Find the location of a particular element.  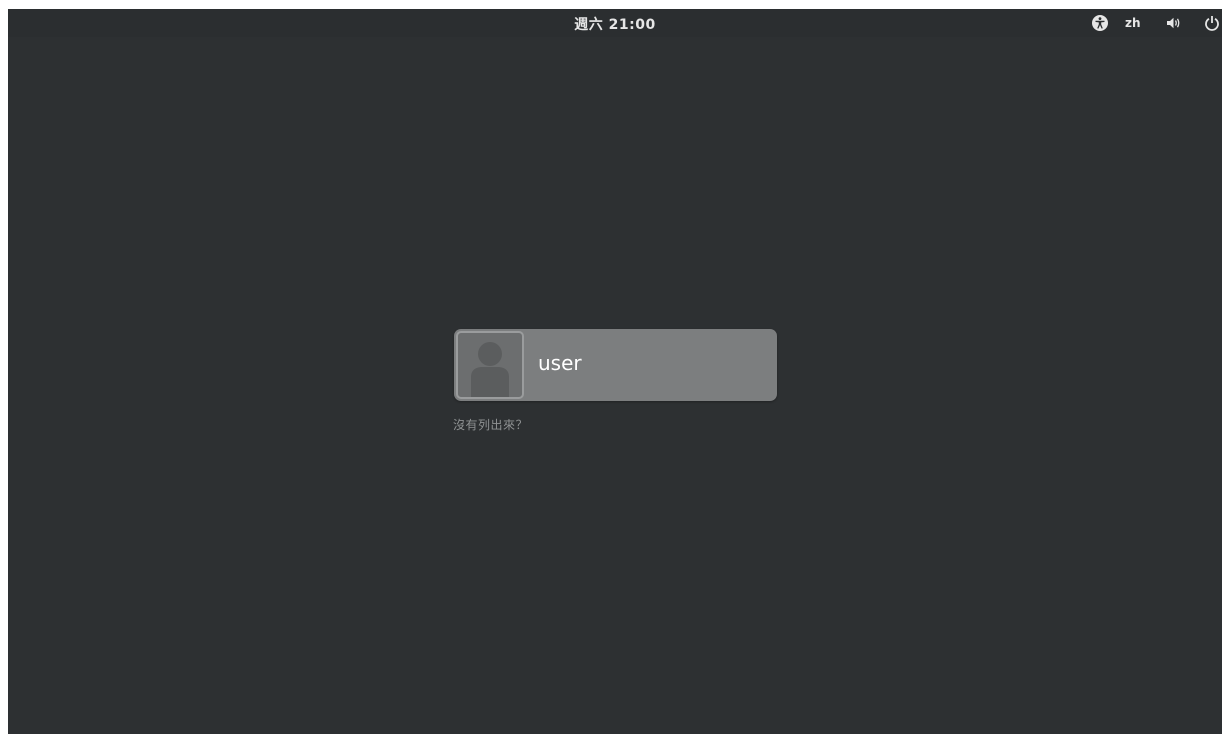

accessibility-icon is located at coordinates (1100, 23).